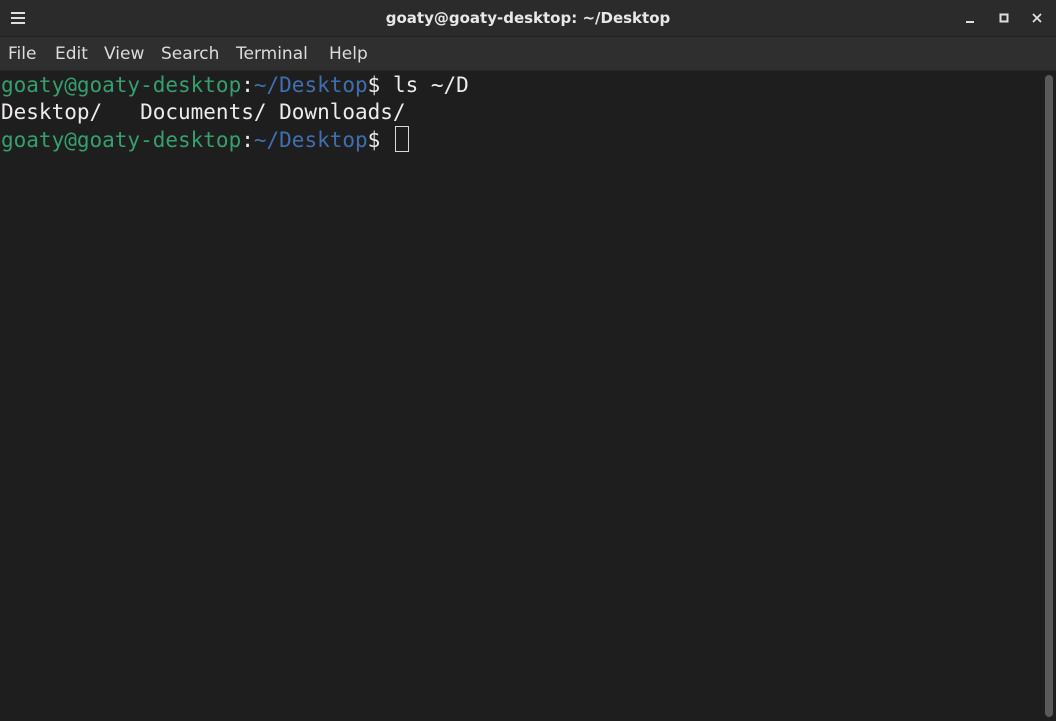  I want to click on terminal-line-prompt: goaty@goaty-desktop:~/Desktop$, so click(205, 139).